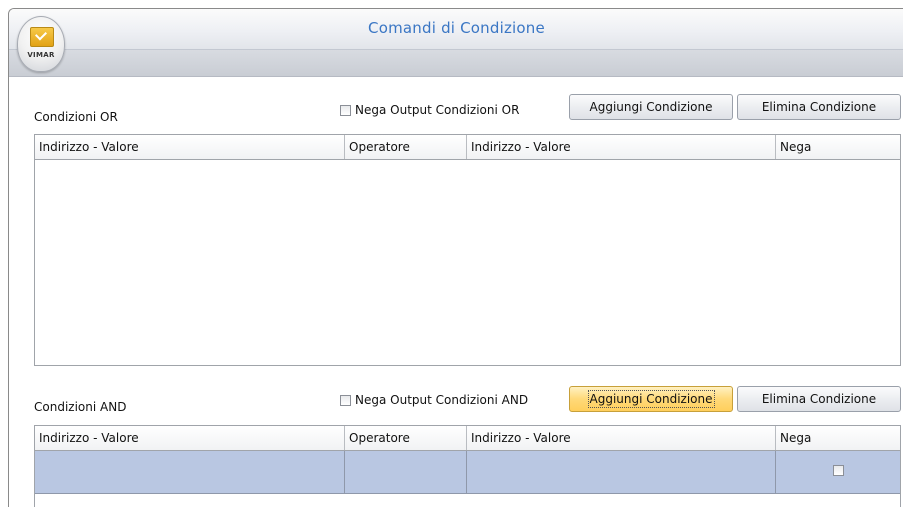 The height and width of the screenshot is (507, 903). Describe the element at coordinates (839, 438) in the screenshot. I see `and-col-negate: Nega` at that location.